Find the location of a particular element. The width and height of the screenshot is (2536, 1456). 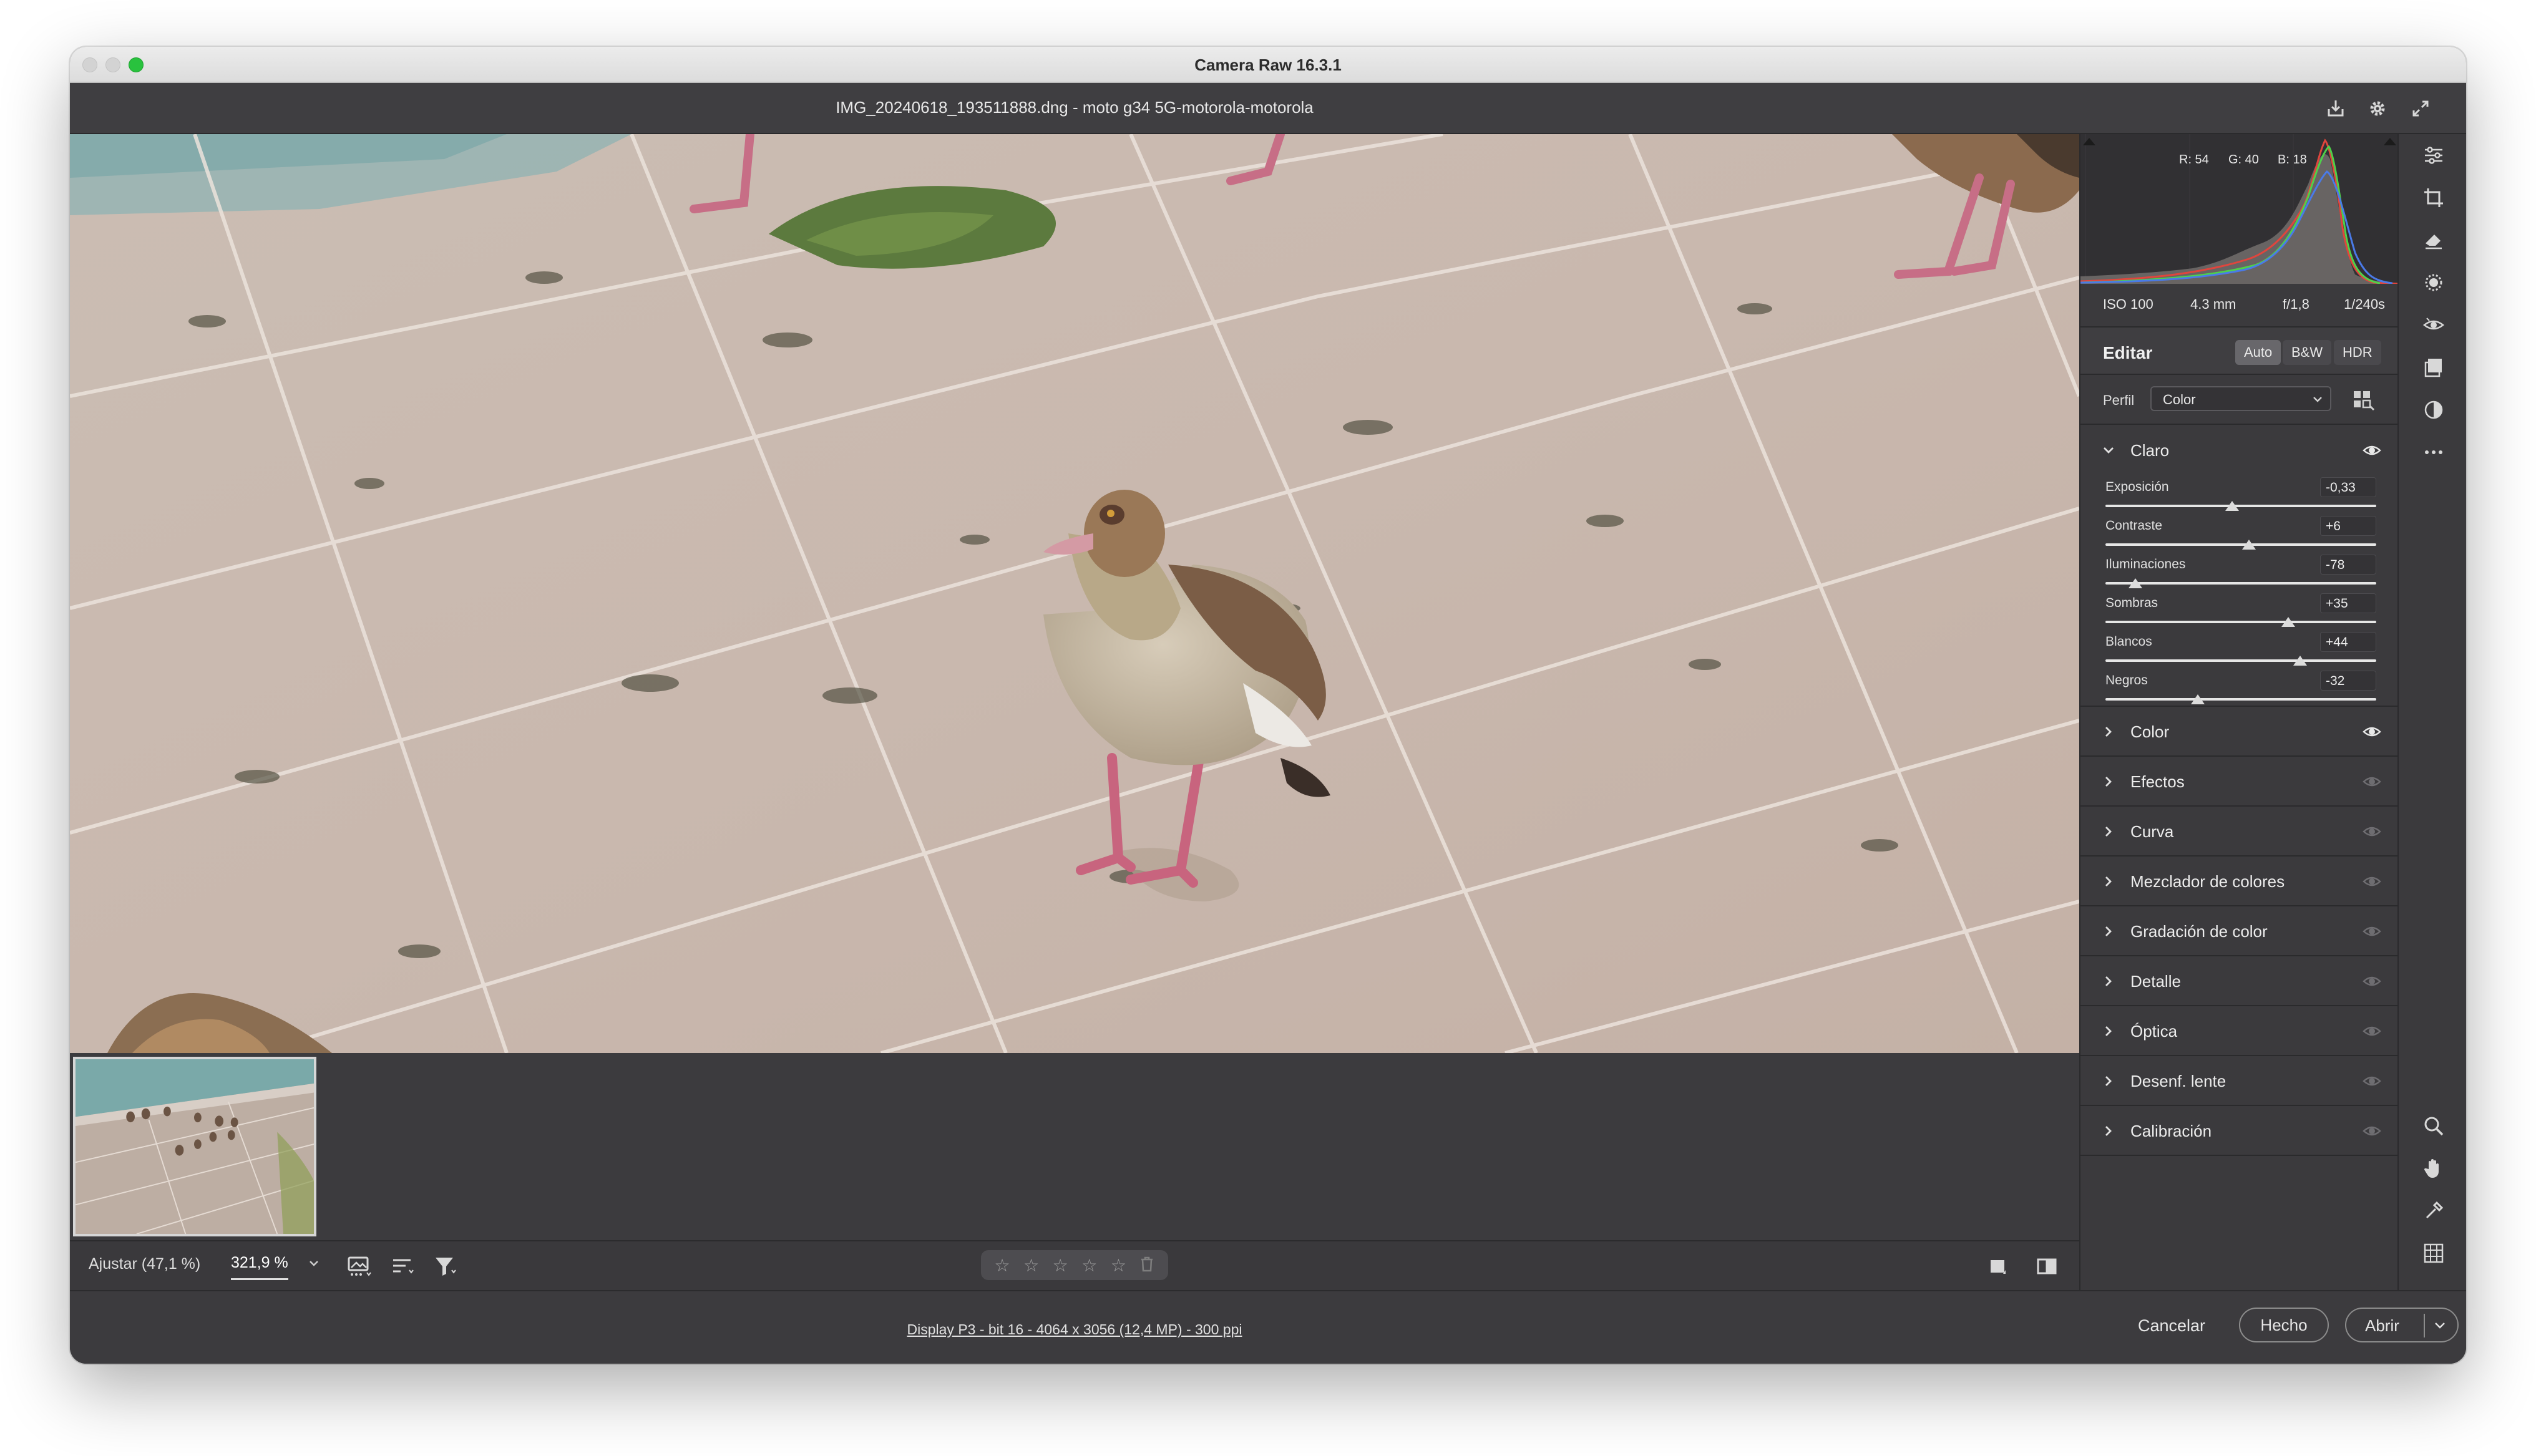

filmstrip-options-icon is located at coordinates (359, 1266).